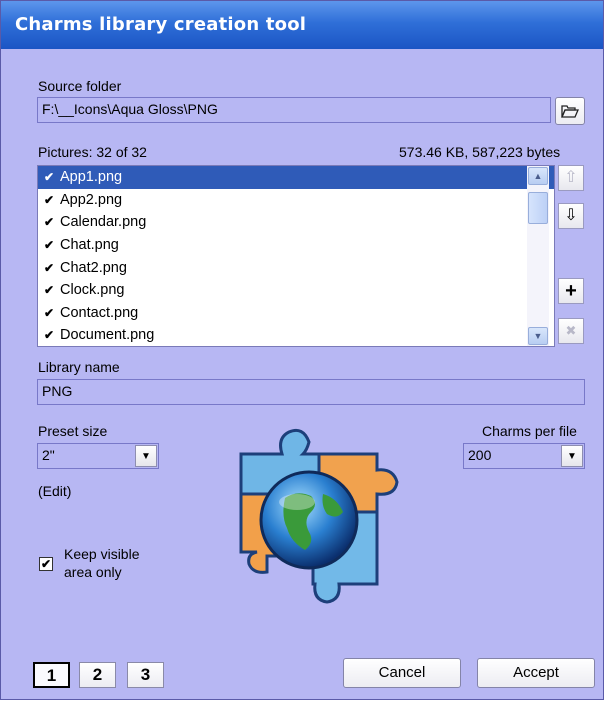  Describe the element at coordinates (296, 222) in the screenshot. I see `list-item: ✔ Calendar.png` at that location.